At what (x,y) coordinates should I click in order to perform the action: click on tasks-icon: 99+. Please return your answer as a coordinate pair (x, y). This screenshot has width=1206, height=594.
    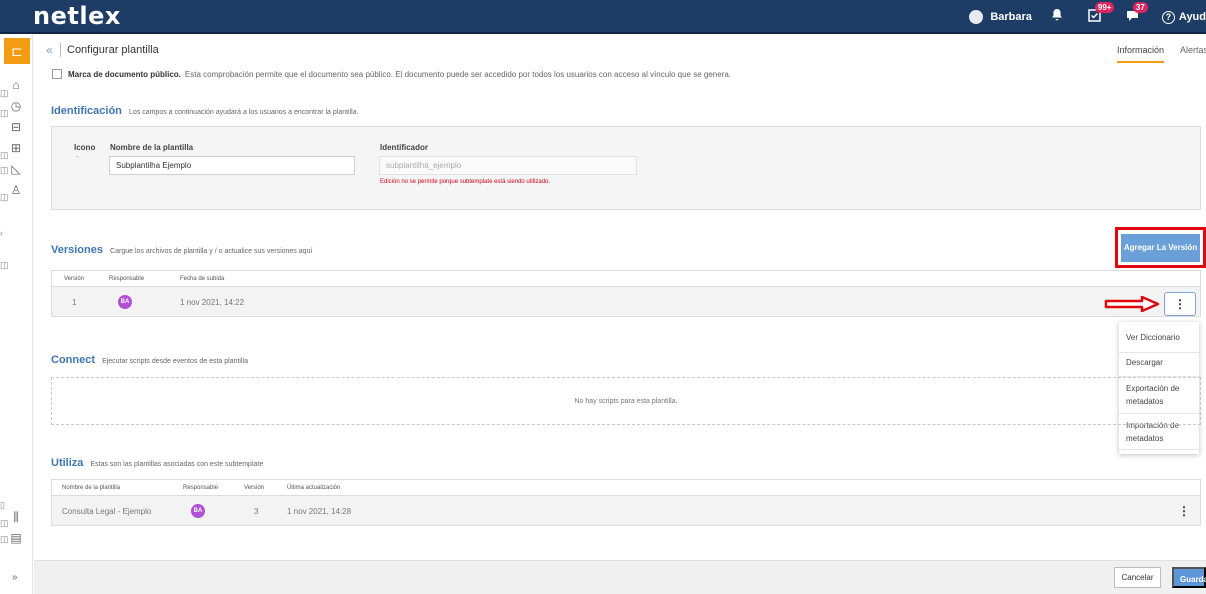
    Looking at the image, I should click on (1100, 14).